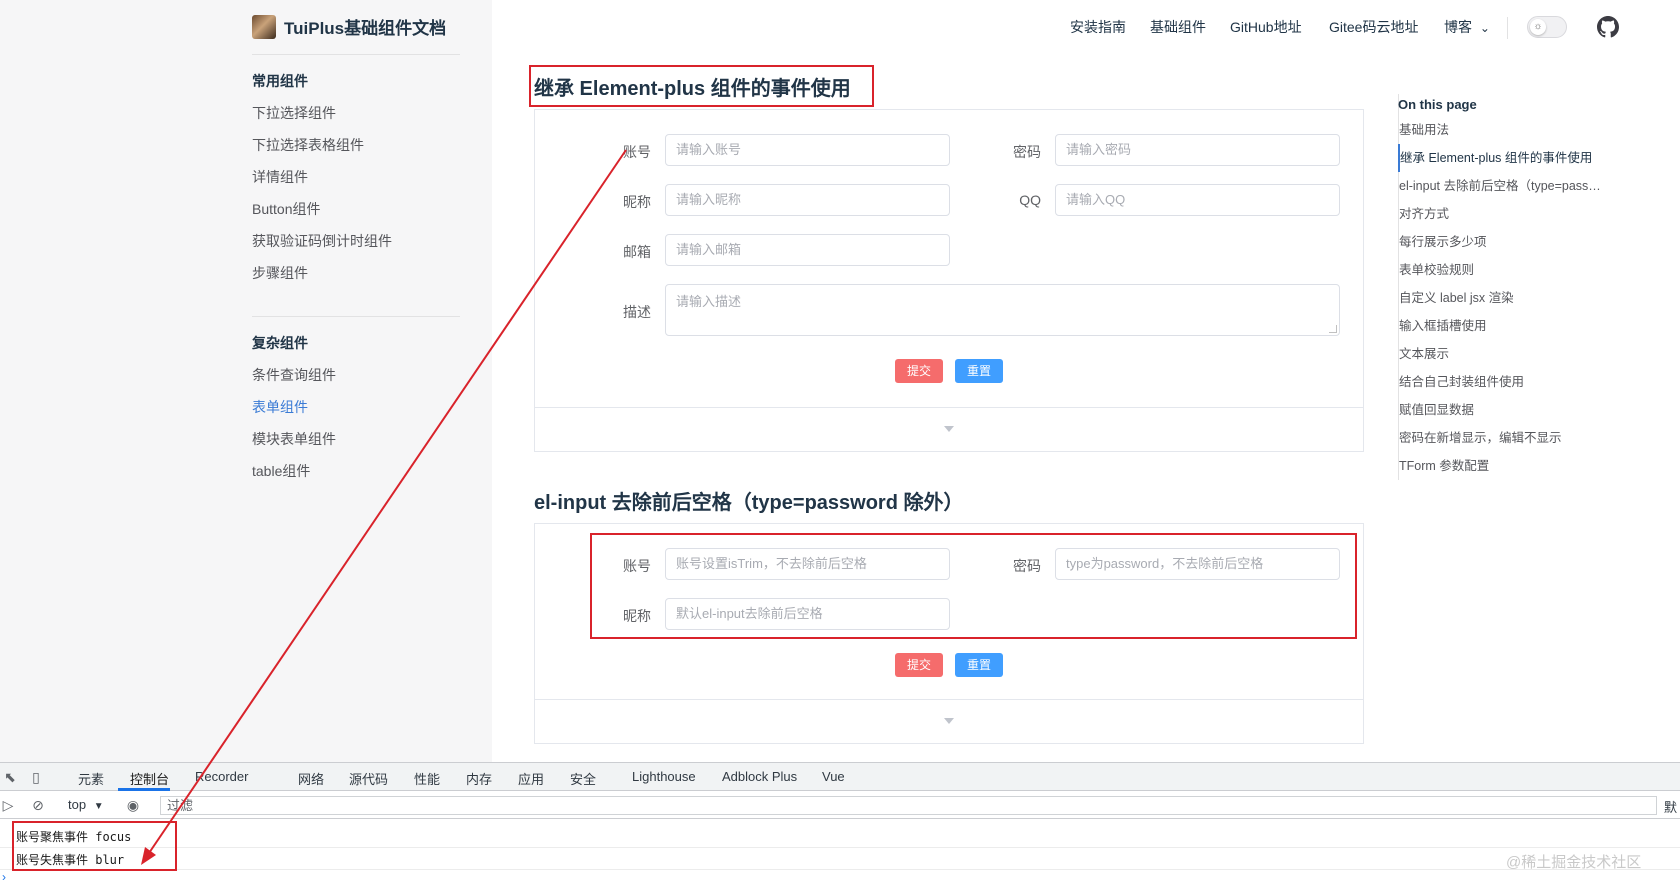  I want to click on description-placeholder: 请输入描述, so click(709, 301).